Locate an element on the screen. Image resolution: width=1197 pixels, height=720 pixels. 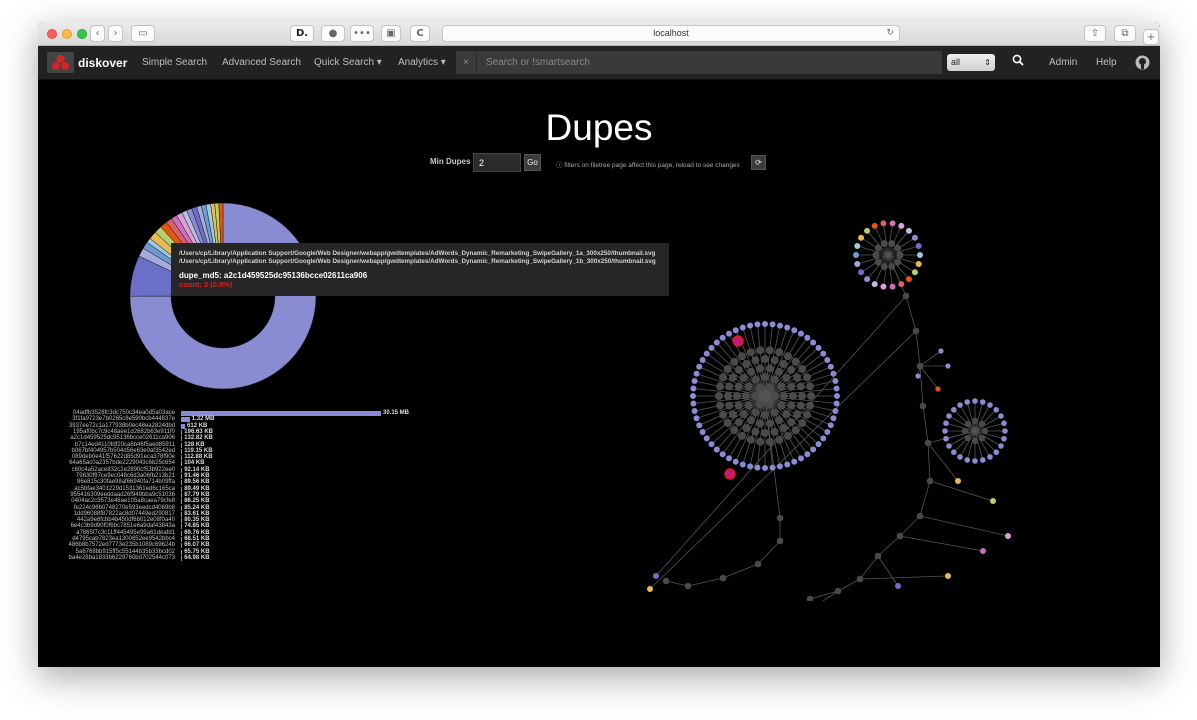
min-dupes-input is located at coordinates (497, 162).